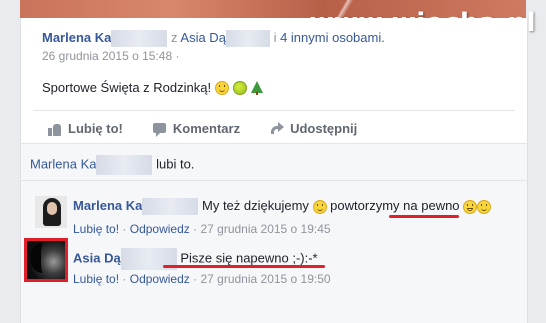  I want to click on comment-text: My też dziękujemy, so click(255, 205).